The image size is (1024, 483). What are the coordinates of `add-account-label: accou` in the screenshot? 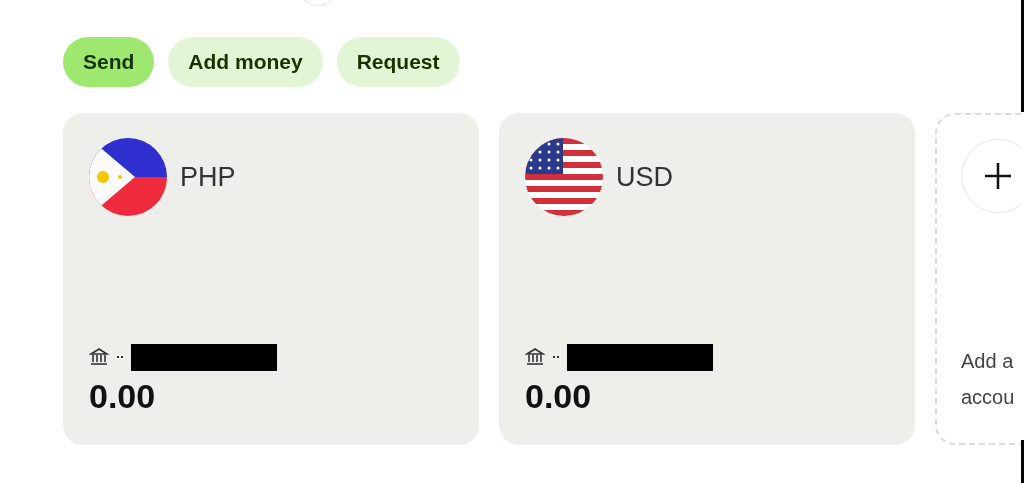 It's located at (988, 397).